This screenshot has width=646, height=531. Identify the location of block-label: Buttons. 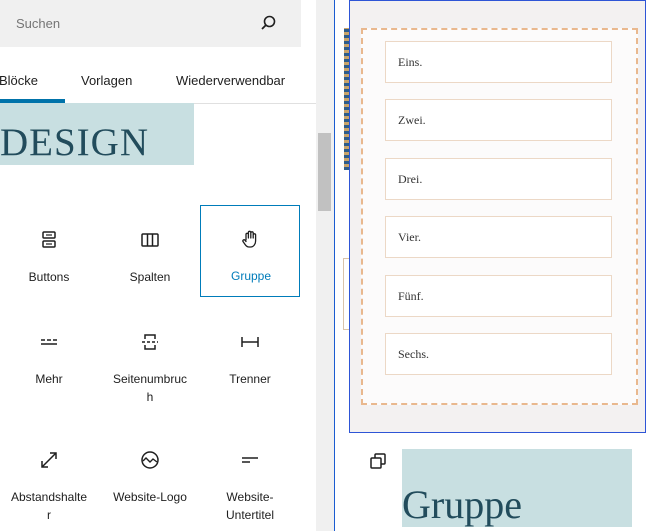
(49, 277).